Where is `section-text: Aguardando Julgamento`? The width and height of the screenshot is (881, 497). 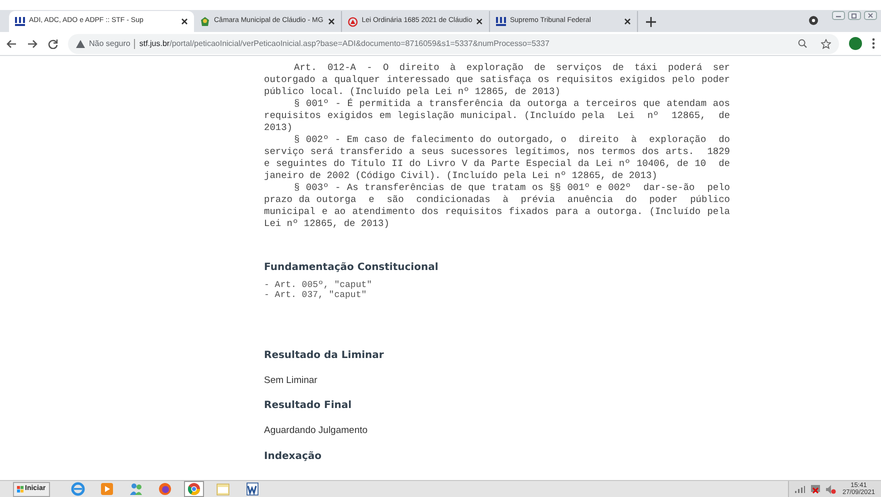 section-text: Aguardando Julgamento is located at coordinates (316, 431).